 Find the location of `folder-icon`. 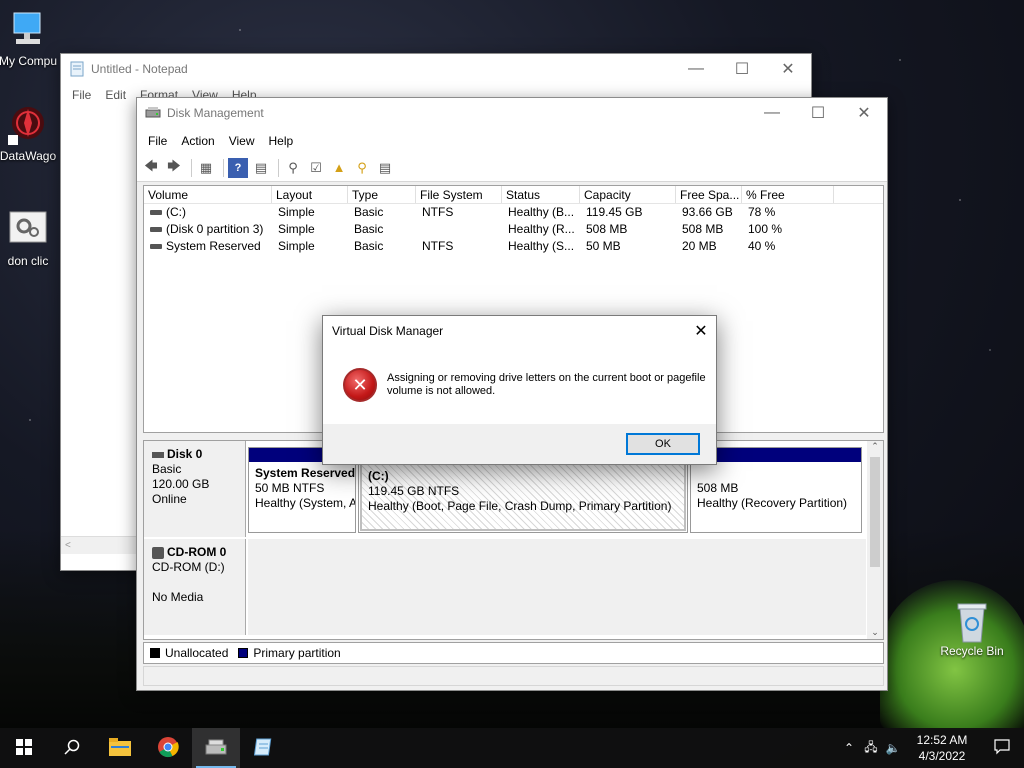

folder-icon is located at coordinates (120, 748).